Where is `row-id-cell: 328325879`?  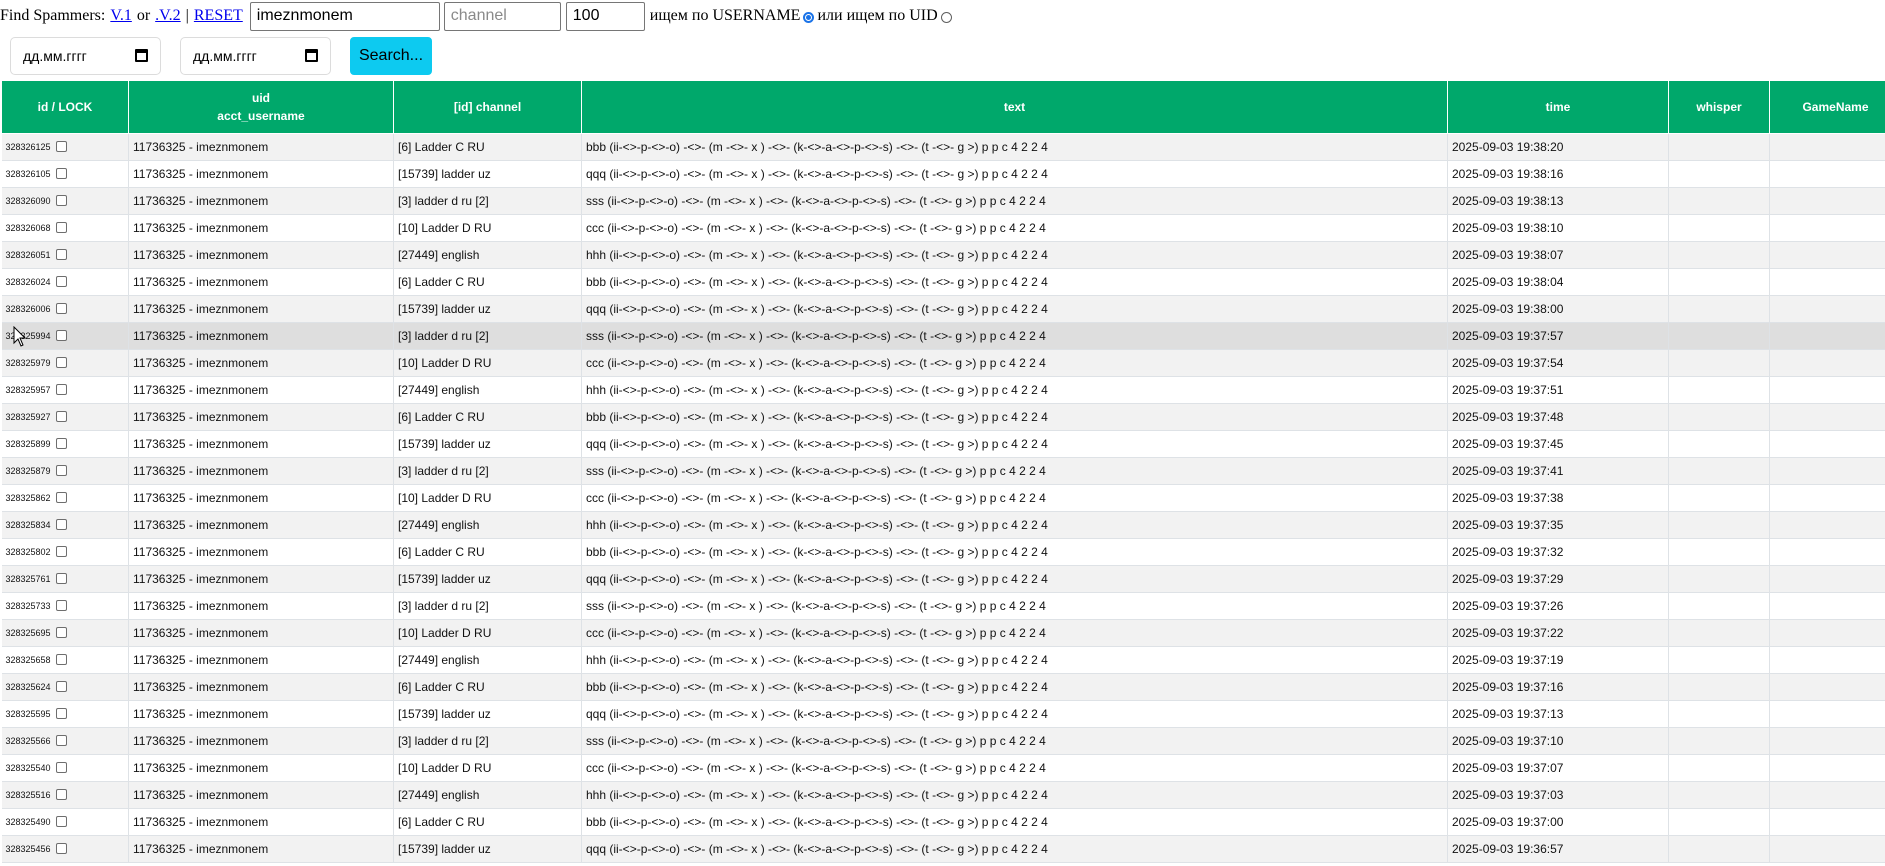 row-id-cell: 328325879 is located at coordinates (65, 471).